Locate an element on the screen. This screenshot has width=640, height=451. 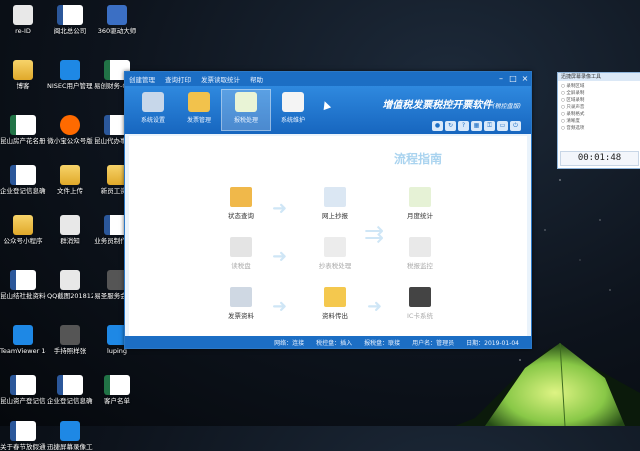
desktop-icon: TeamViewer 14 is located at coordinates (23, 340).